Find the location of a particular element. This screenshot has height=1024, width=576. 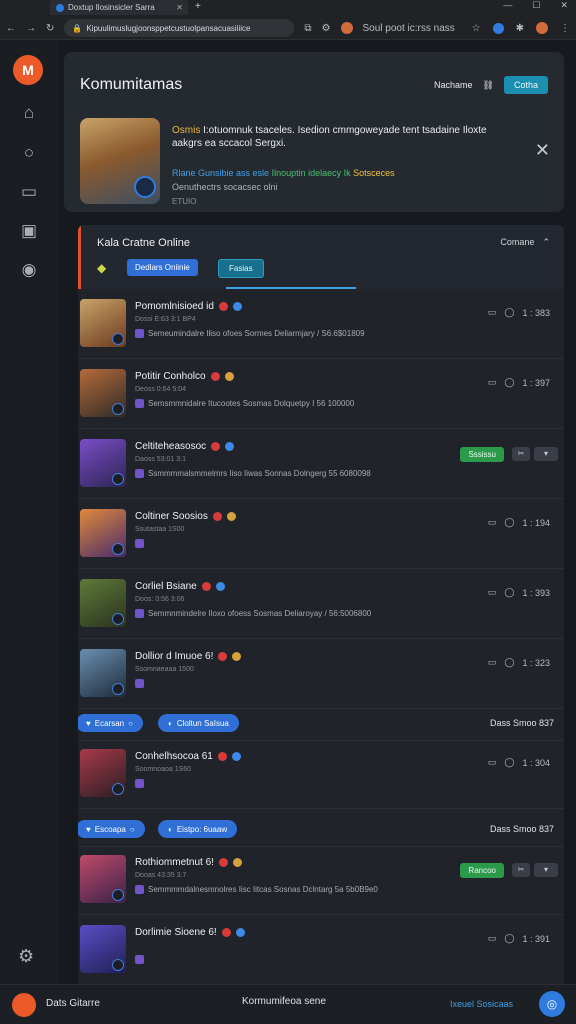

extension-label: Soul poot ic:rss nass is located at coordinates (409, 28).